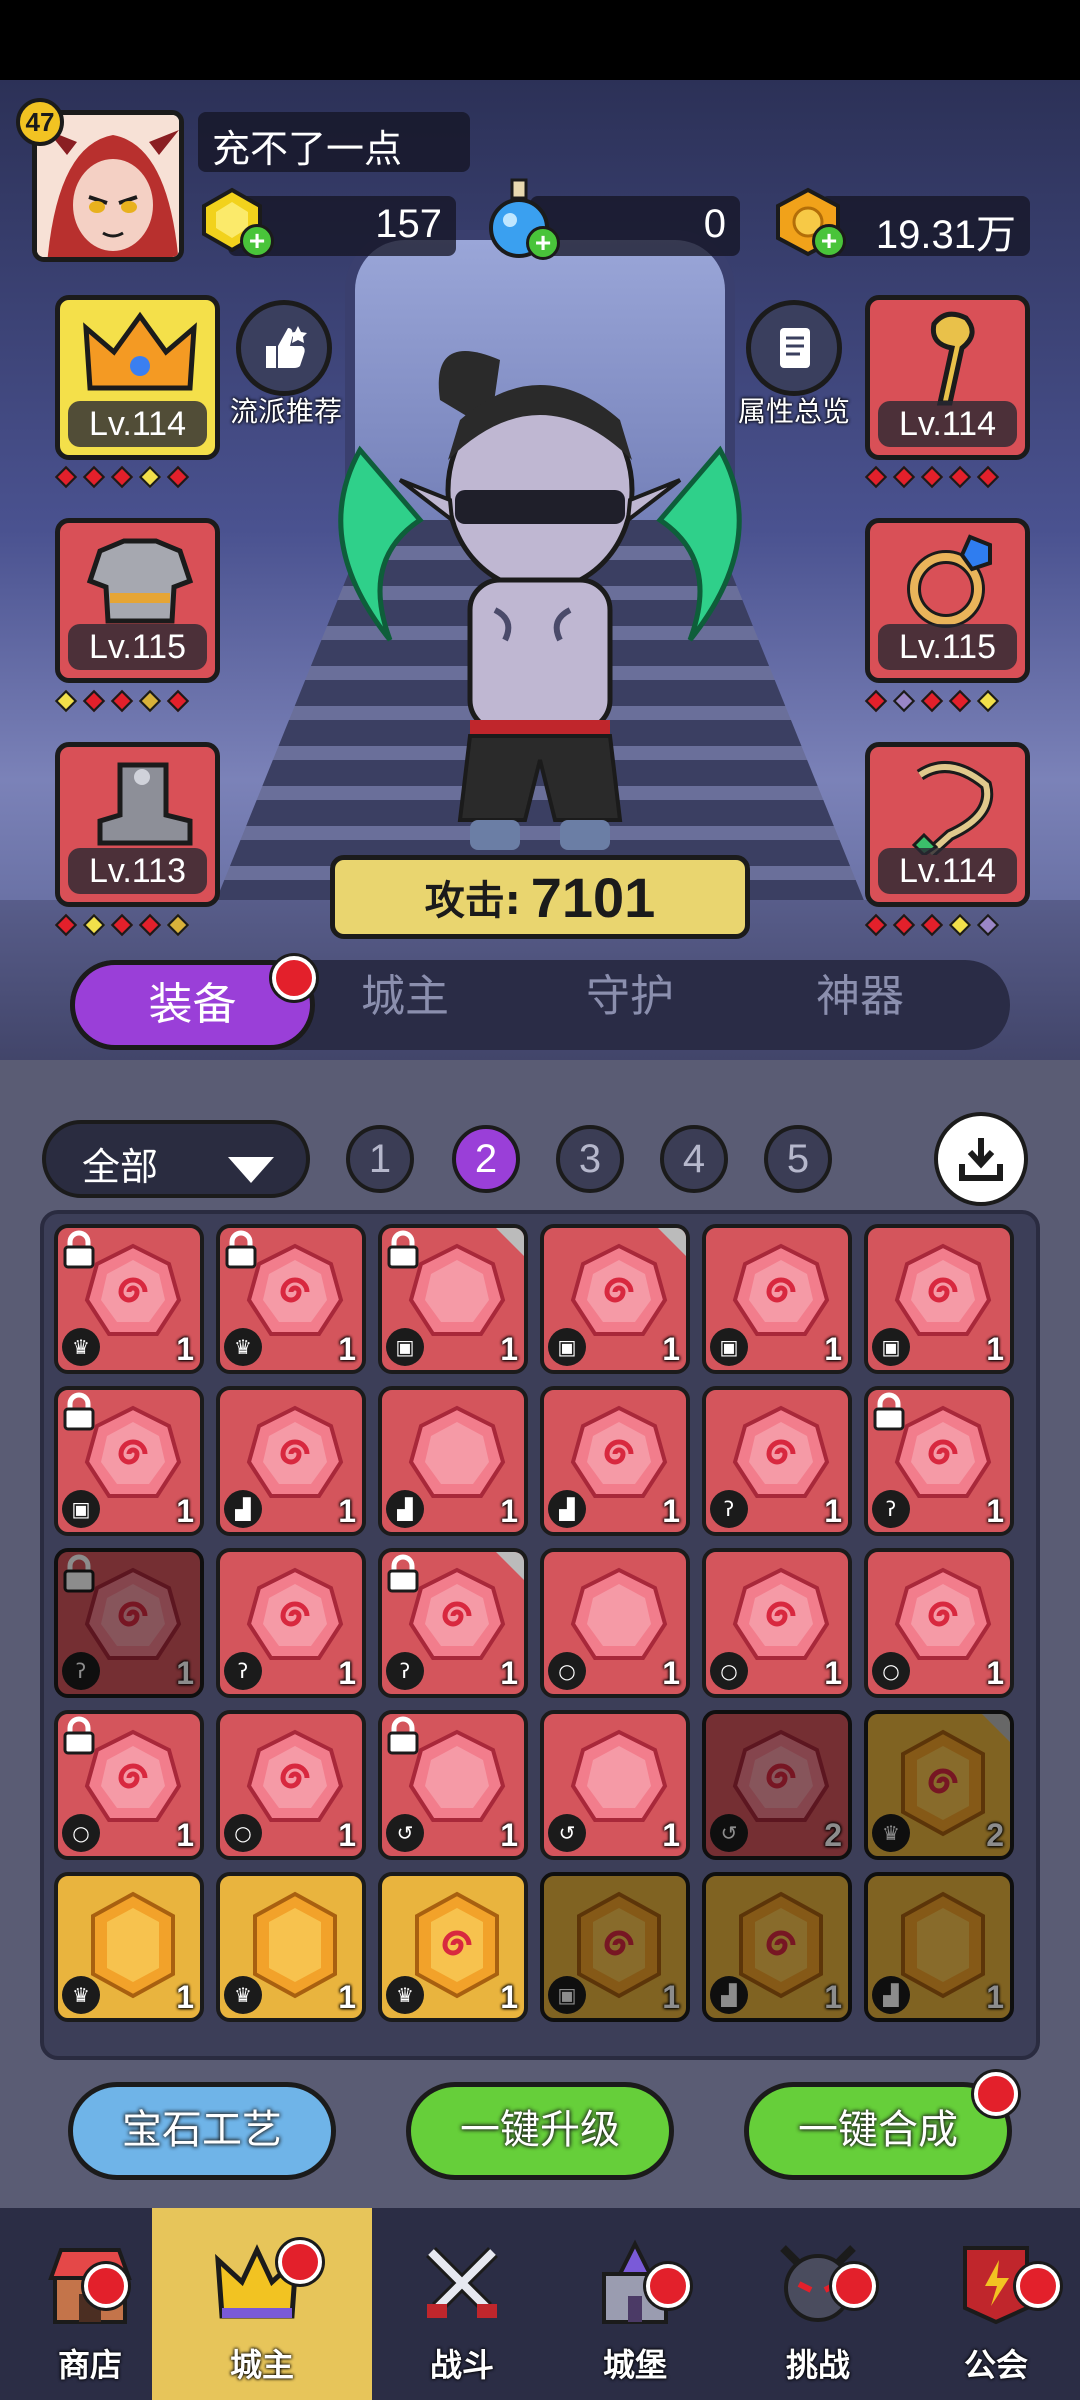  Describe the element at coordinates (635, 2304) in the screenshot. I see `nav-castle: 城堡` at that location.